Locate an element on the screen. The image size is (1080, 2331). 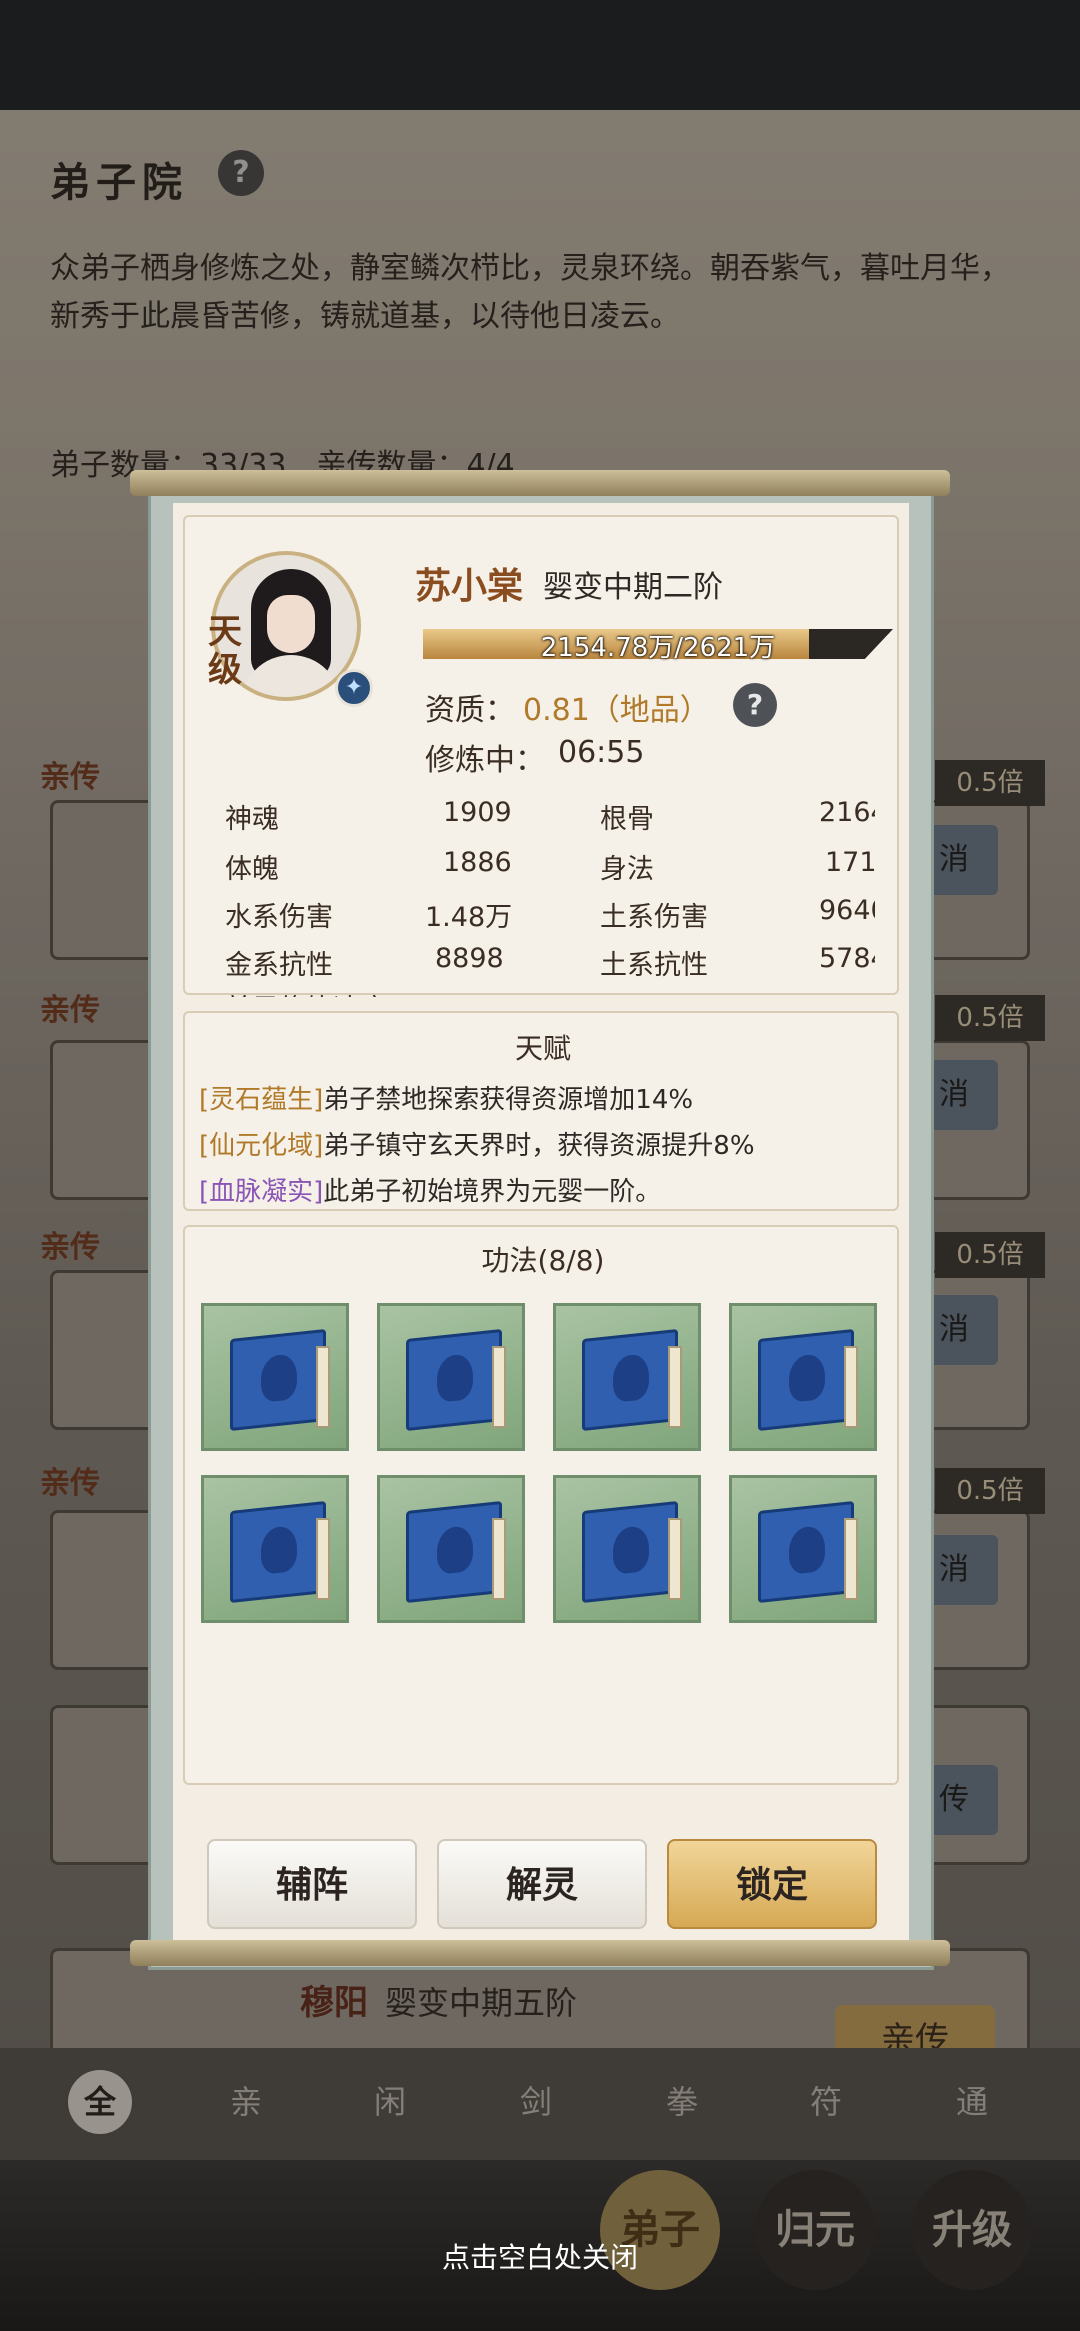
stat-label: 土系伤害 is located at coordinates (654, 917).